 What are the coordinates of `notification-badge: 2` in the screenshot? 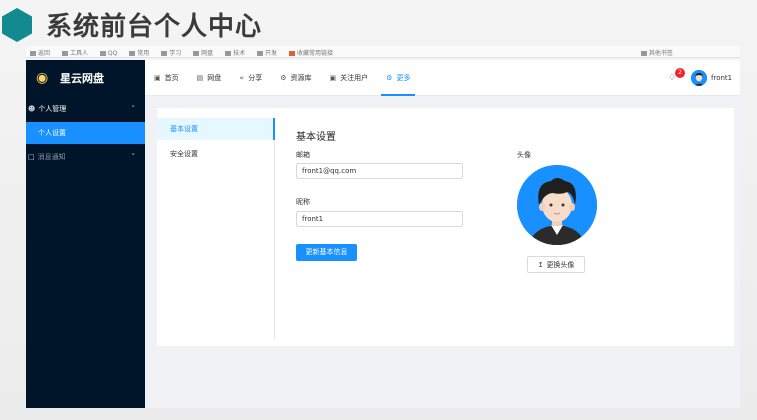 It's located at (680, 73).